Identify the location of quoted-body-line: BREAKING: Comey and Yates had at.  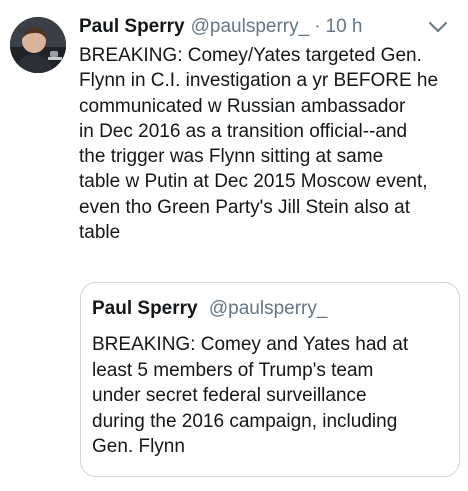
(250, 344).